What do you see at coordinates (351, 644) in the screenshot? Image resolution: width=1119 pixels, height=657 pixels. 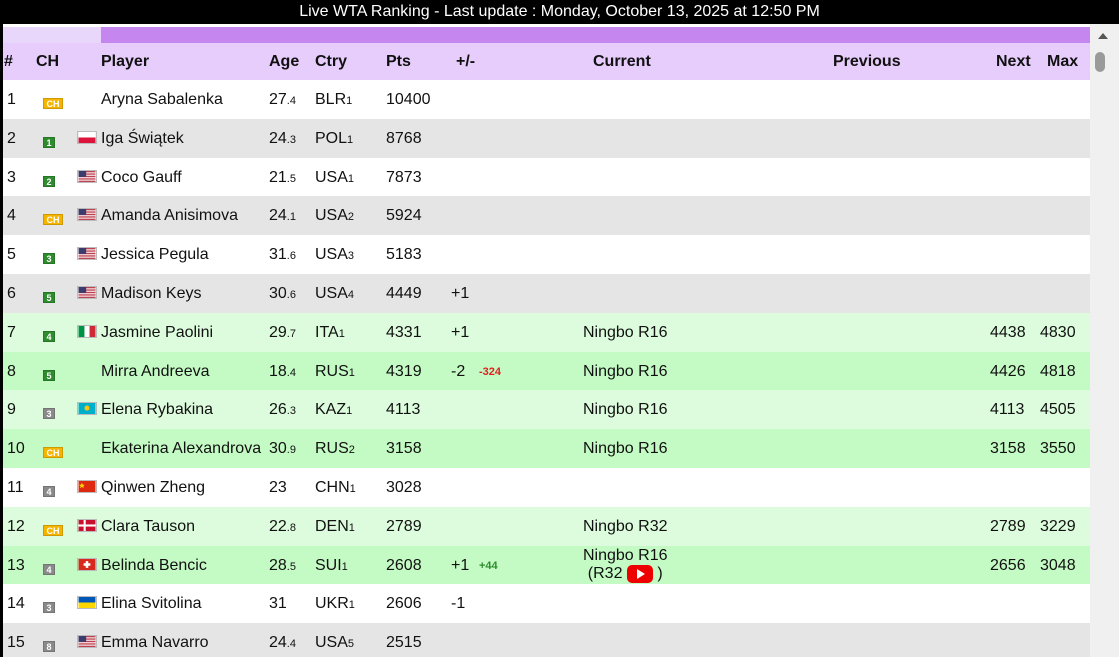 I see `country-rank: 5` at bounding box center [351, 644].